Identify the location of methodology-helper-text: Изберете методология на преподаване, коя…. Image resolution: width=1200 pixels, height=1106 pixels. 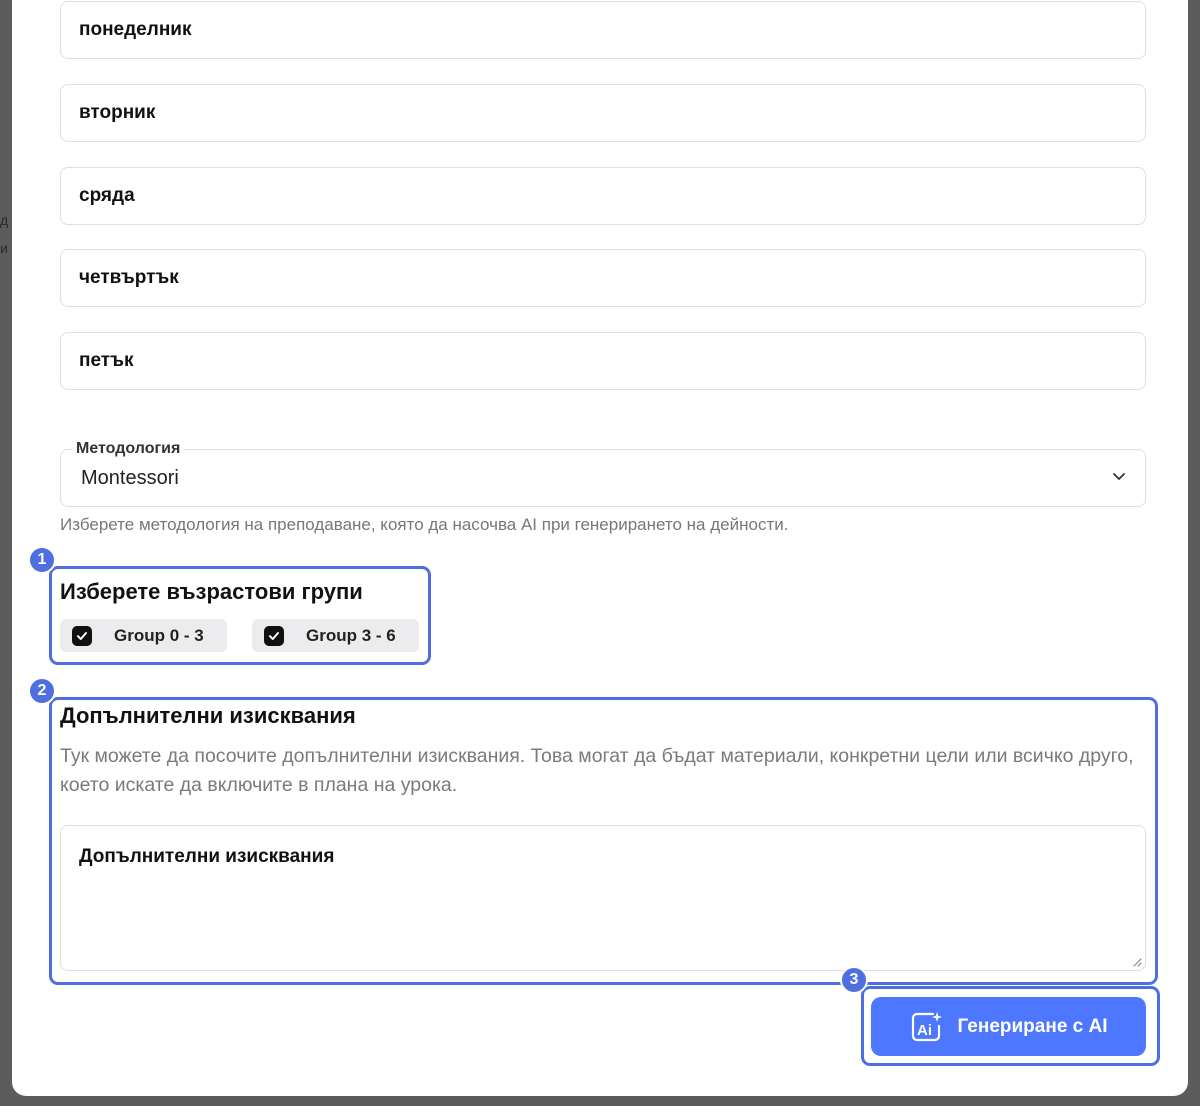
(424, 524).